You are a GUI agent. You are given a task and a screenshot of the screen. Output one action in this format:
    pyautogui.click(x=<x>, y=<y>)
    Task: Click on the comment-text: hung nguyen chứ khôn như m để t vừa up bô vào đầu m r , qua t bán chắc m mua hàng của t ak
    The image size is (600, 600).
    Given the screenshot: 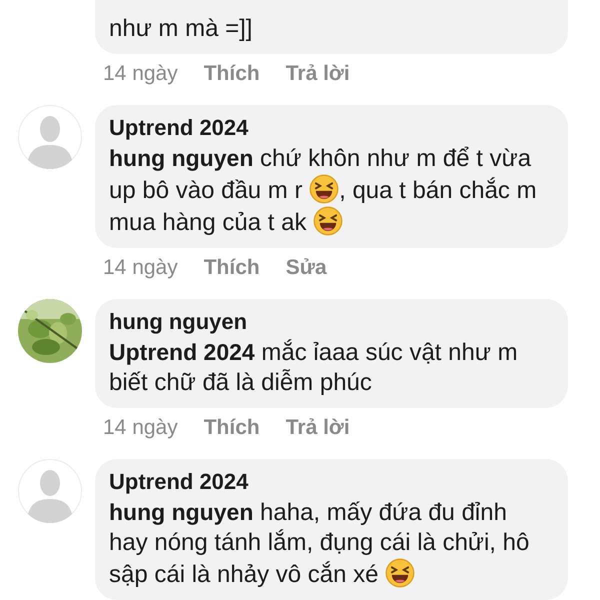 What is the action you would take?
    pyautogui.click(x=323, y=191)
    